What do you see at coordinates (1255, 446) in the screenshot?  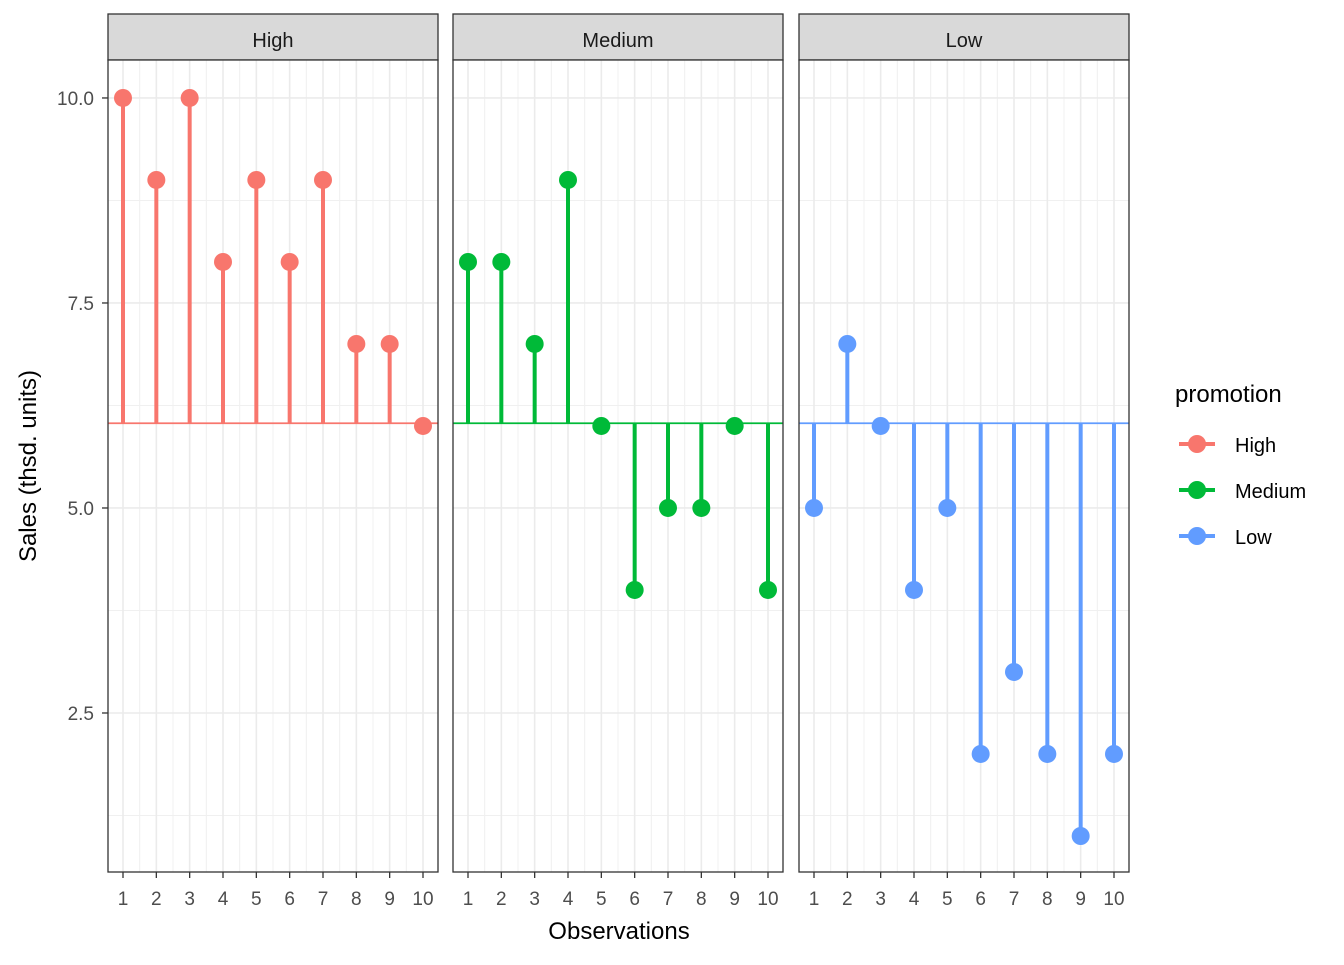 I see `legend-label: High` at bounding box center [1255, 446].